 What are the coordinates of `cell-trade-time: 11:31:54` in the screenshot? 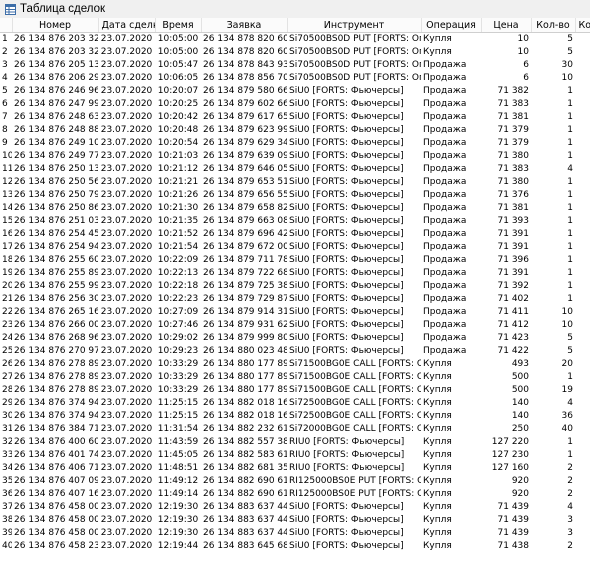 It's located at (178, 429).